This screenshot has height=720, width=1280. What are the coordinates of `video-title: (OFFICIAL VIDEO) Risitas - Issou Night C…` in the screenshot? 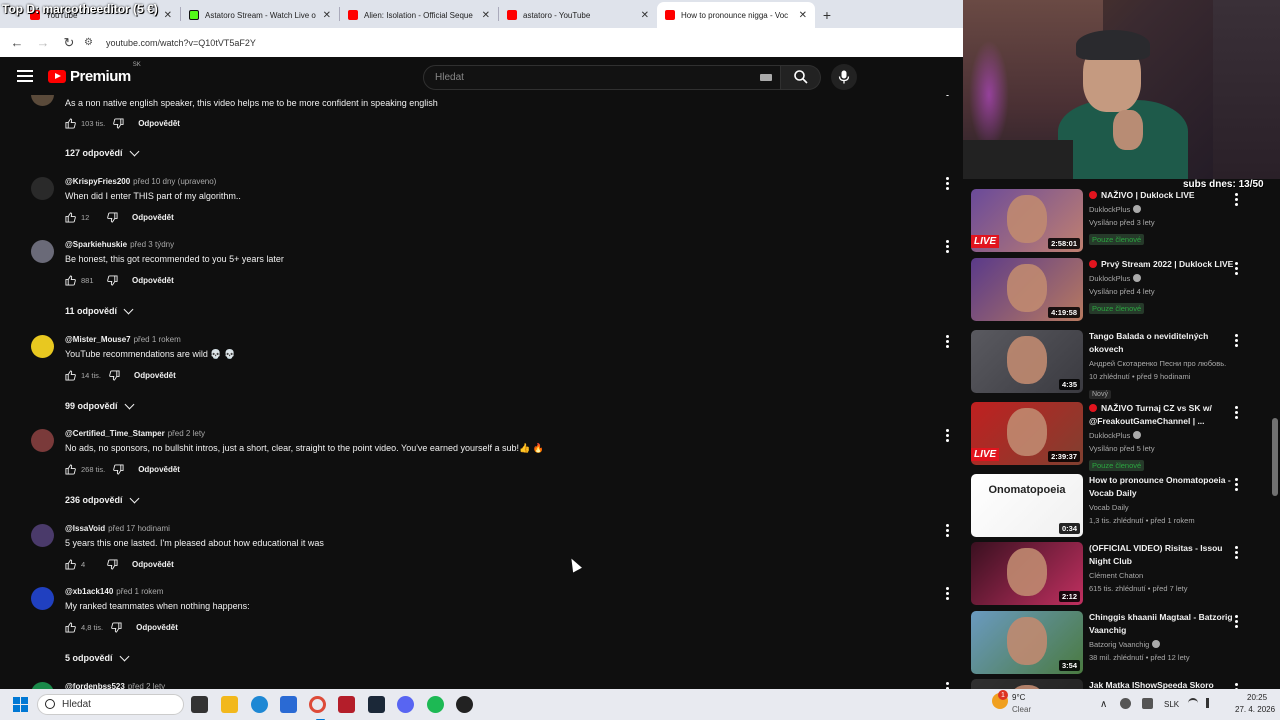 It's located at (1165, 555).